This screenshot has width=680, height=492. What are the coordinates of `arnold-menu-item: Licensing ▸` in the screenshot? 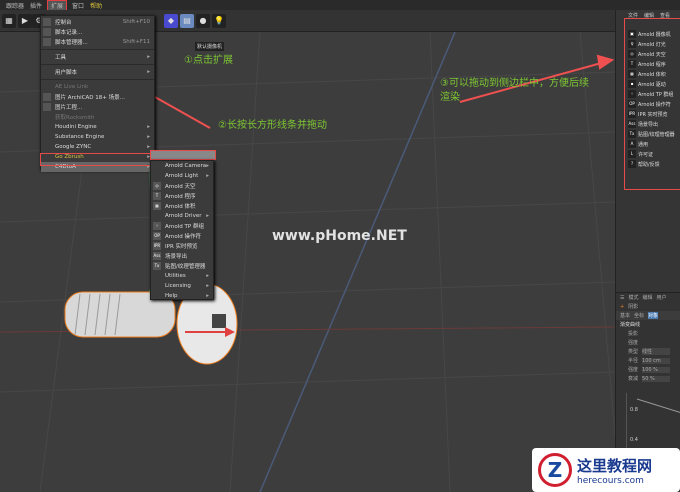 It's located at (182, 286).